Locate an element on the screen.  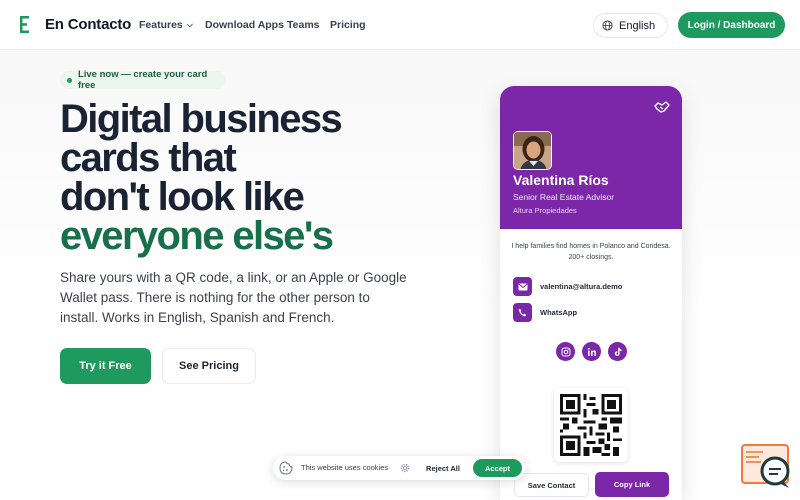
instagram-icon is located at coordinates (565, 351).